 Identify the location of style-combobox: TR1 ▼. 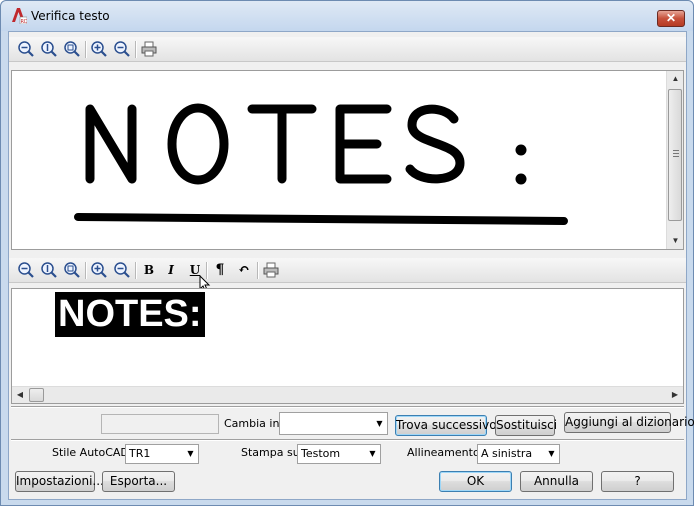
(162, 454).